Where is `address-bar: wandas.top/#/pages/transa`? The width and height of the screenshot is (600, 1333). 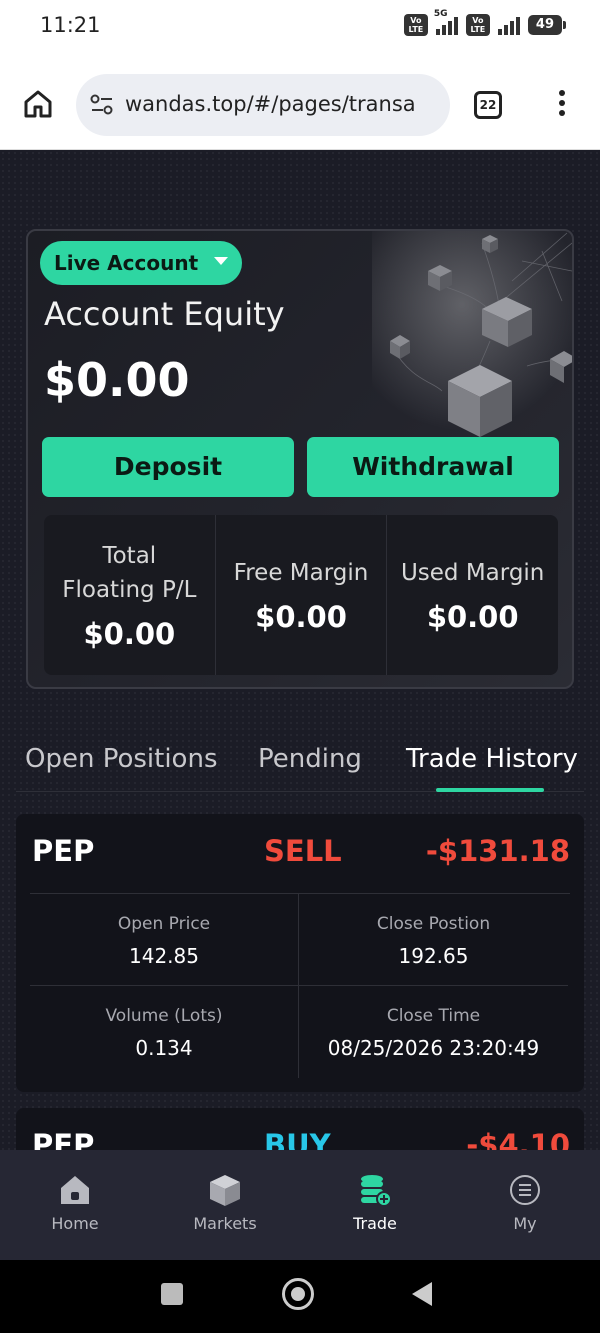
address-bar: wandas.top/#/pages/transa is located at coordinates (263, 105).